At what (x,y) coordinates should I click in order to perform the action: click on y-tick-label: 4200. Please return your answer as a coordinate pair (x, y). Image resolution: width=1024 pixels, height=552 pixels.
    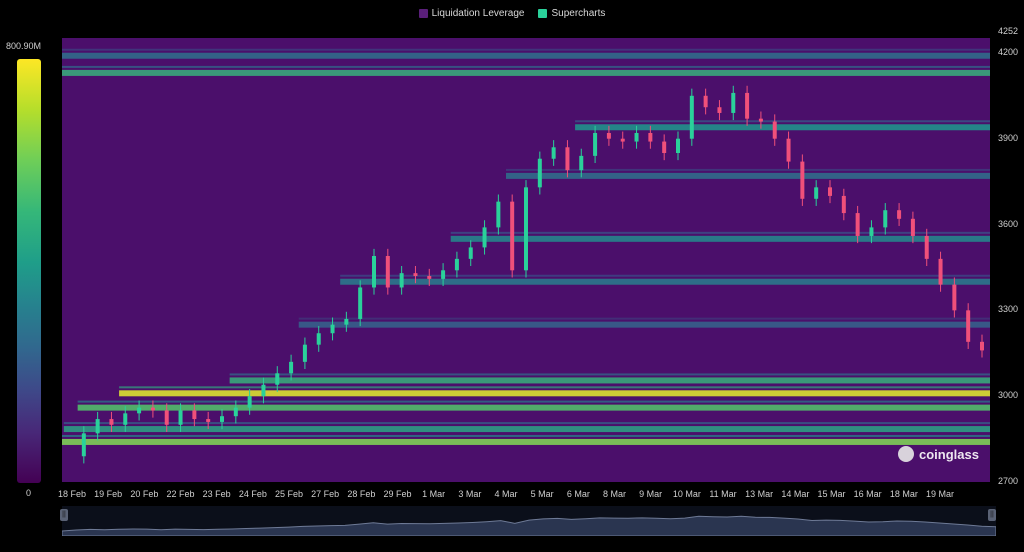
    Looking at the image, I should click on (1008, 51).